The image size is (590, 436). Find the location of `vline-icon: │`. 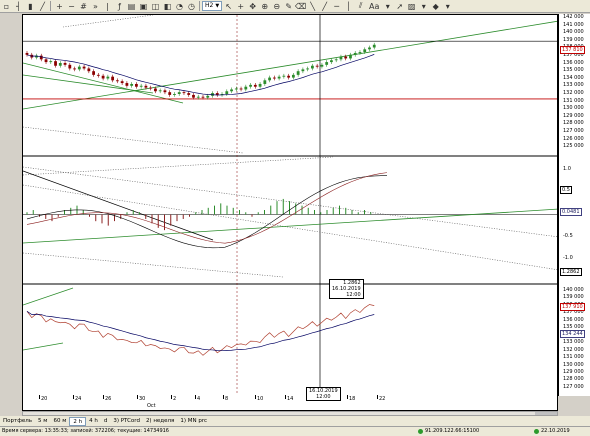

vline-icon: │ is located at coordinates (348, 6).